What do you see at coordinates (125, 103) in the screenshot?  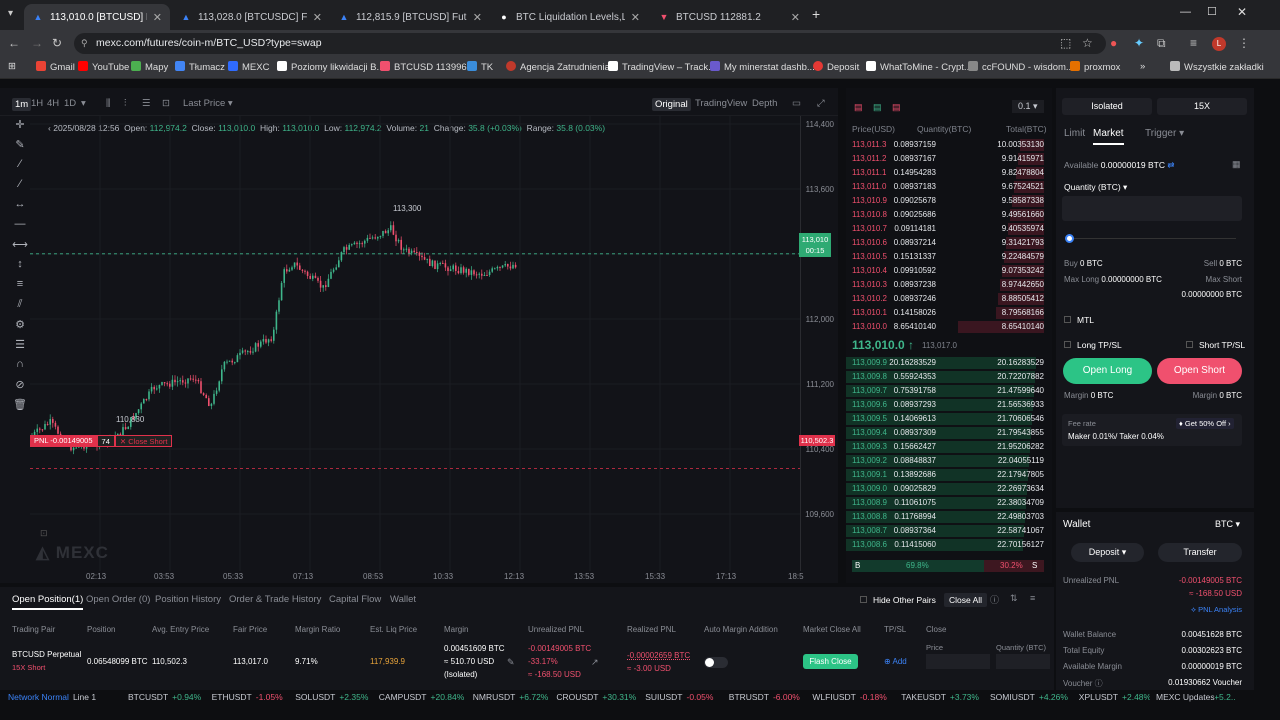 I see `candle-type-icon: ⫶` at bounding box center [125, 103].